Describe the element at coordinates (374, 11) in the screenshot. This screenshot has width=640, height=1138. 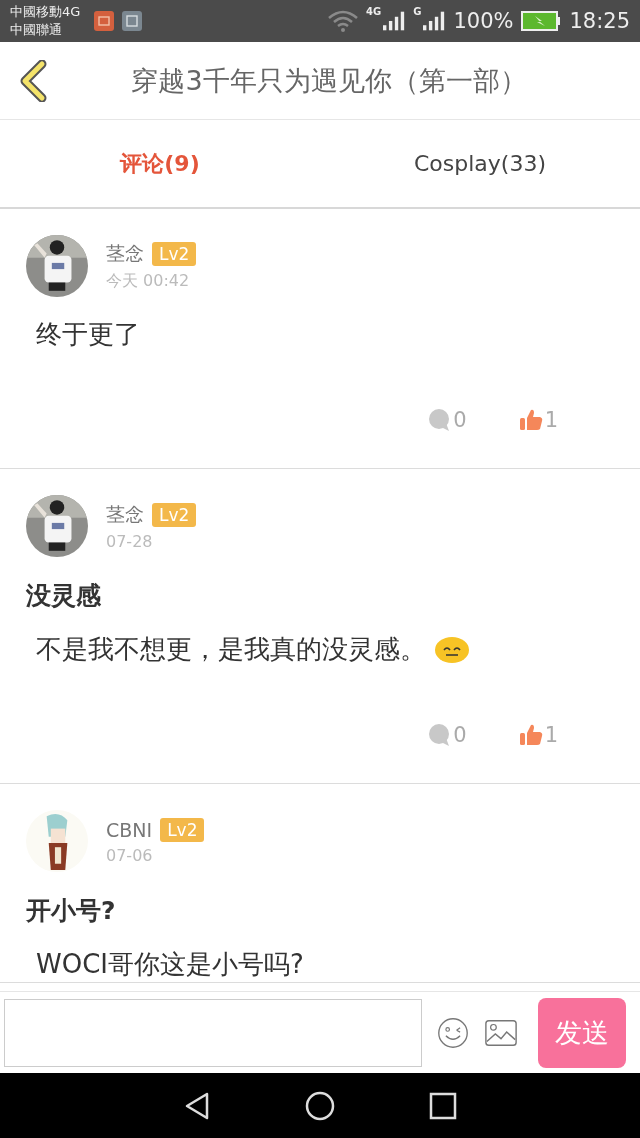
I see `network-type-label: 4G` at that location.